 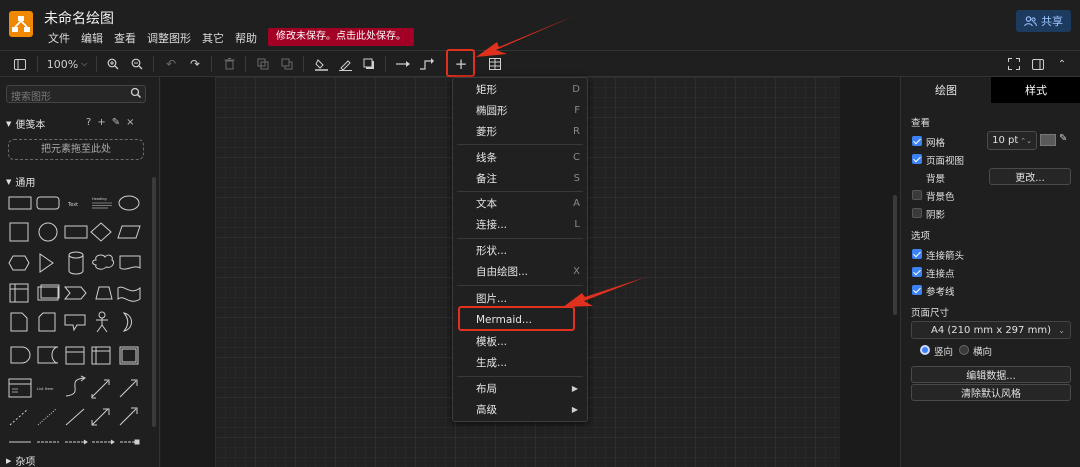 I want to click on menu-item-label: 矩形, so click(x=486, y=90).